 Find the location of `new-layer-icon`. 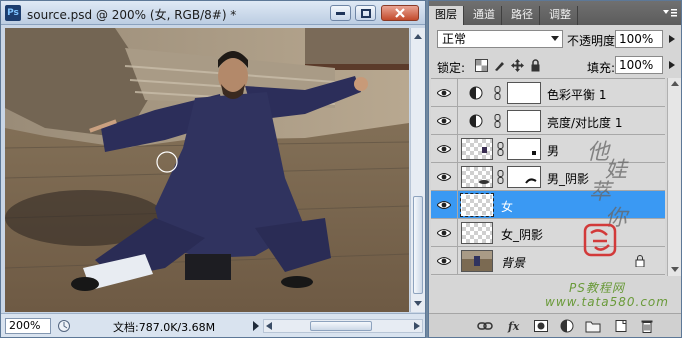

new-layer-icon is located at coordinates (621, 326).